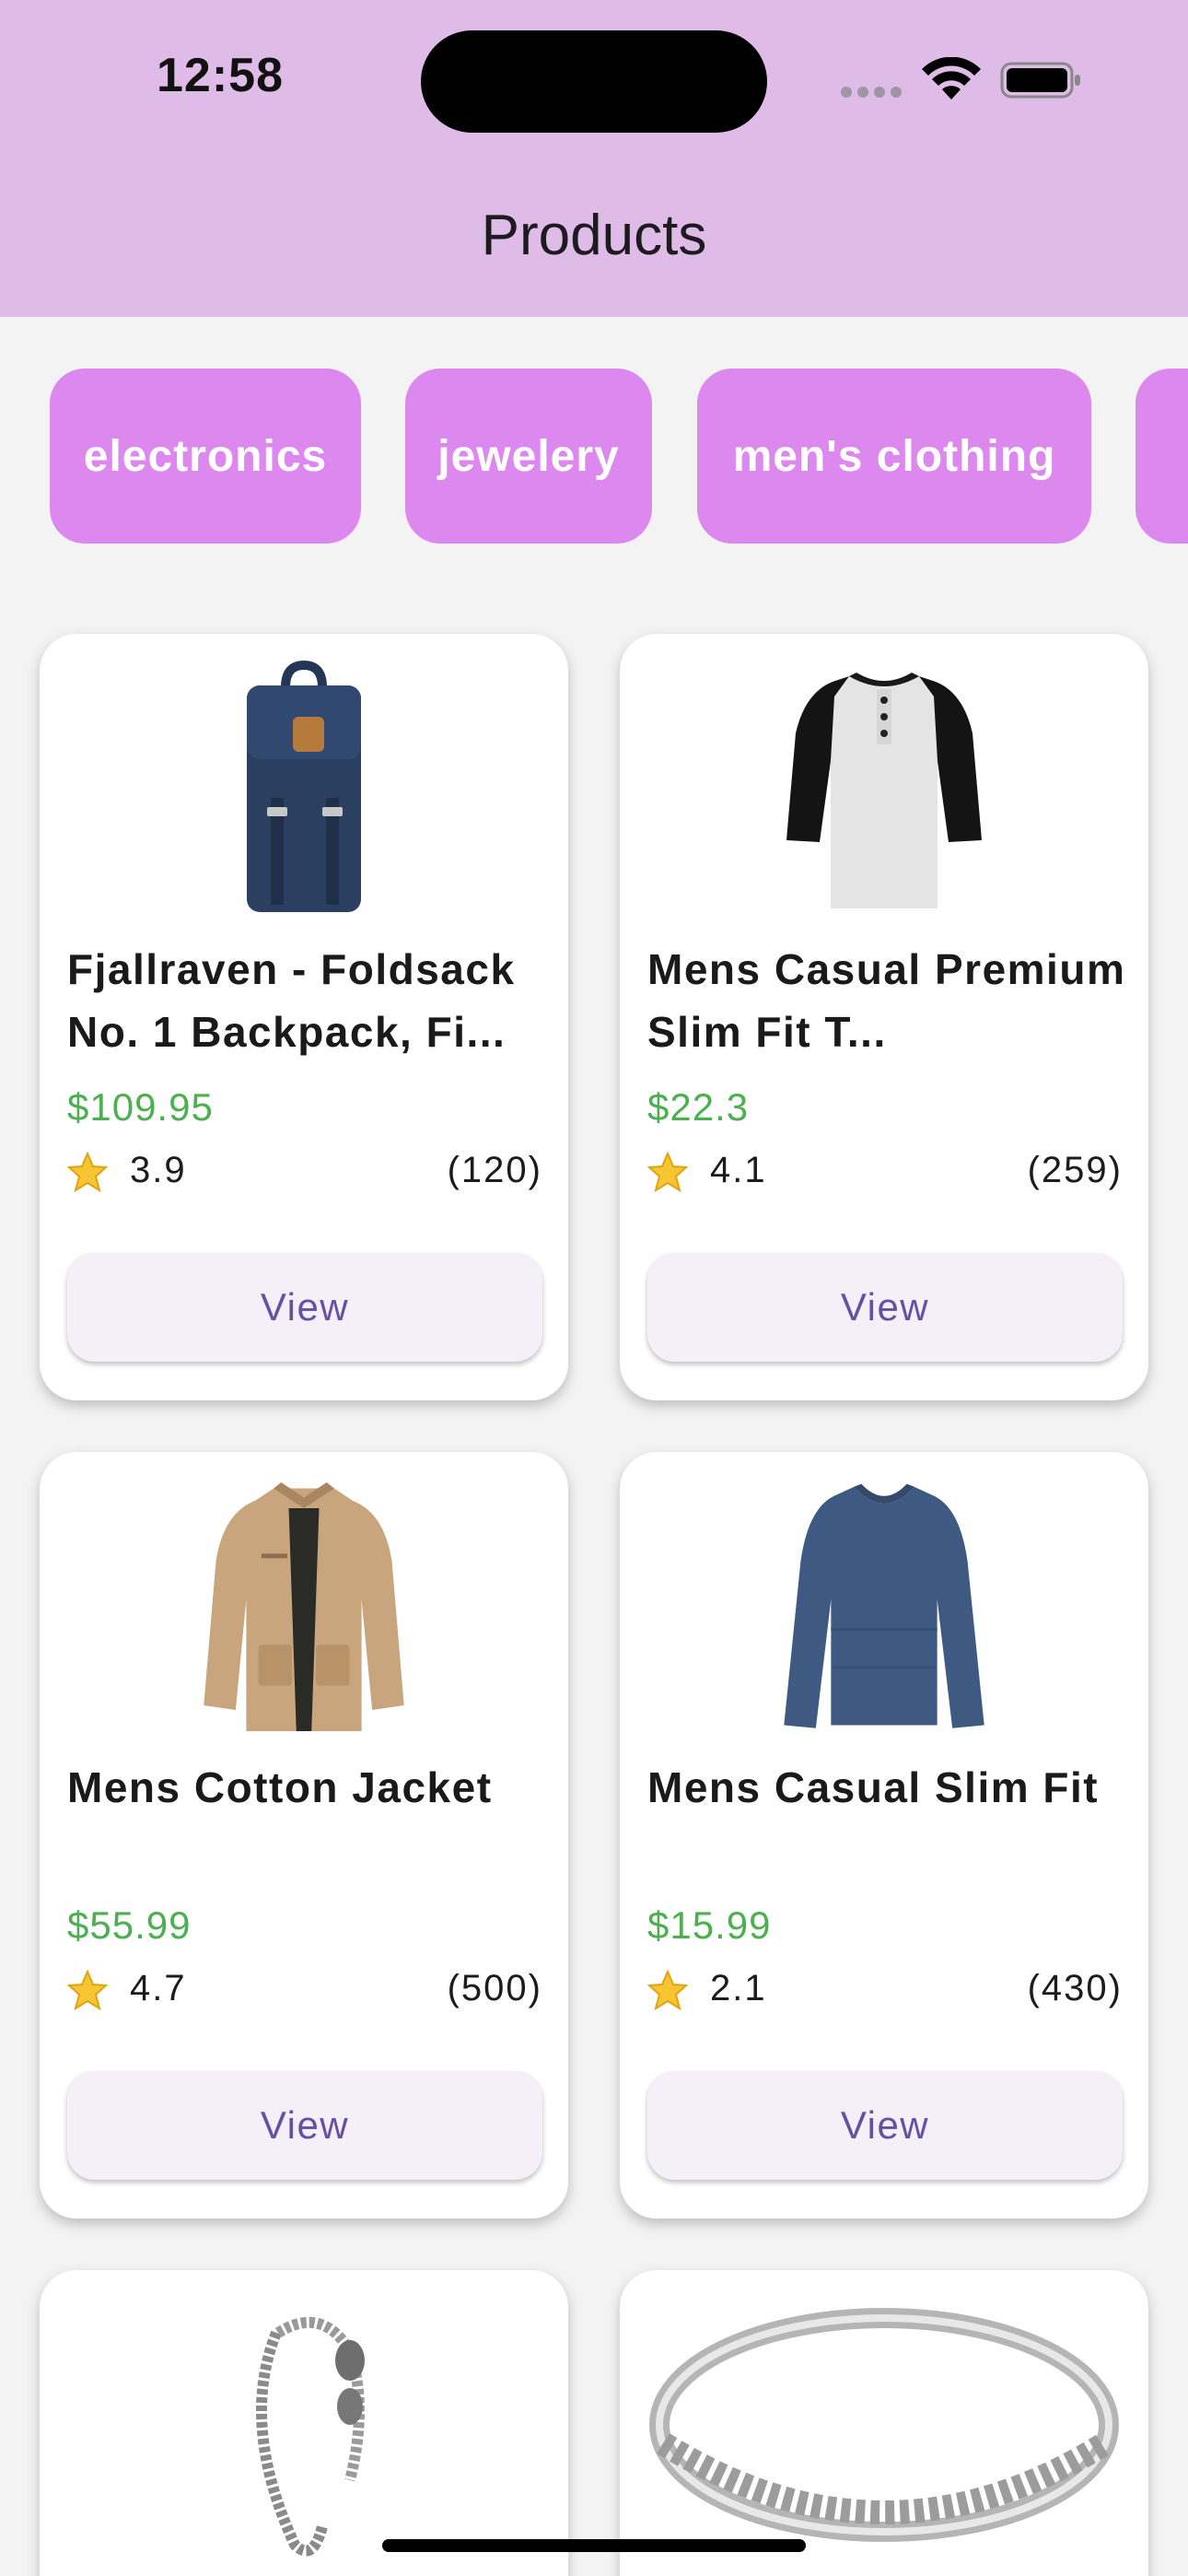 Image resolution: width=1188 pixels, height=2576 pixels. Describe the element at coordinates (1162, 456) in the screenshot. I see `category-chip-partial` at that location.